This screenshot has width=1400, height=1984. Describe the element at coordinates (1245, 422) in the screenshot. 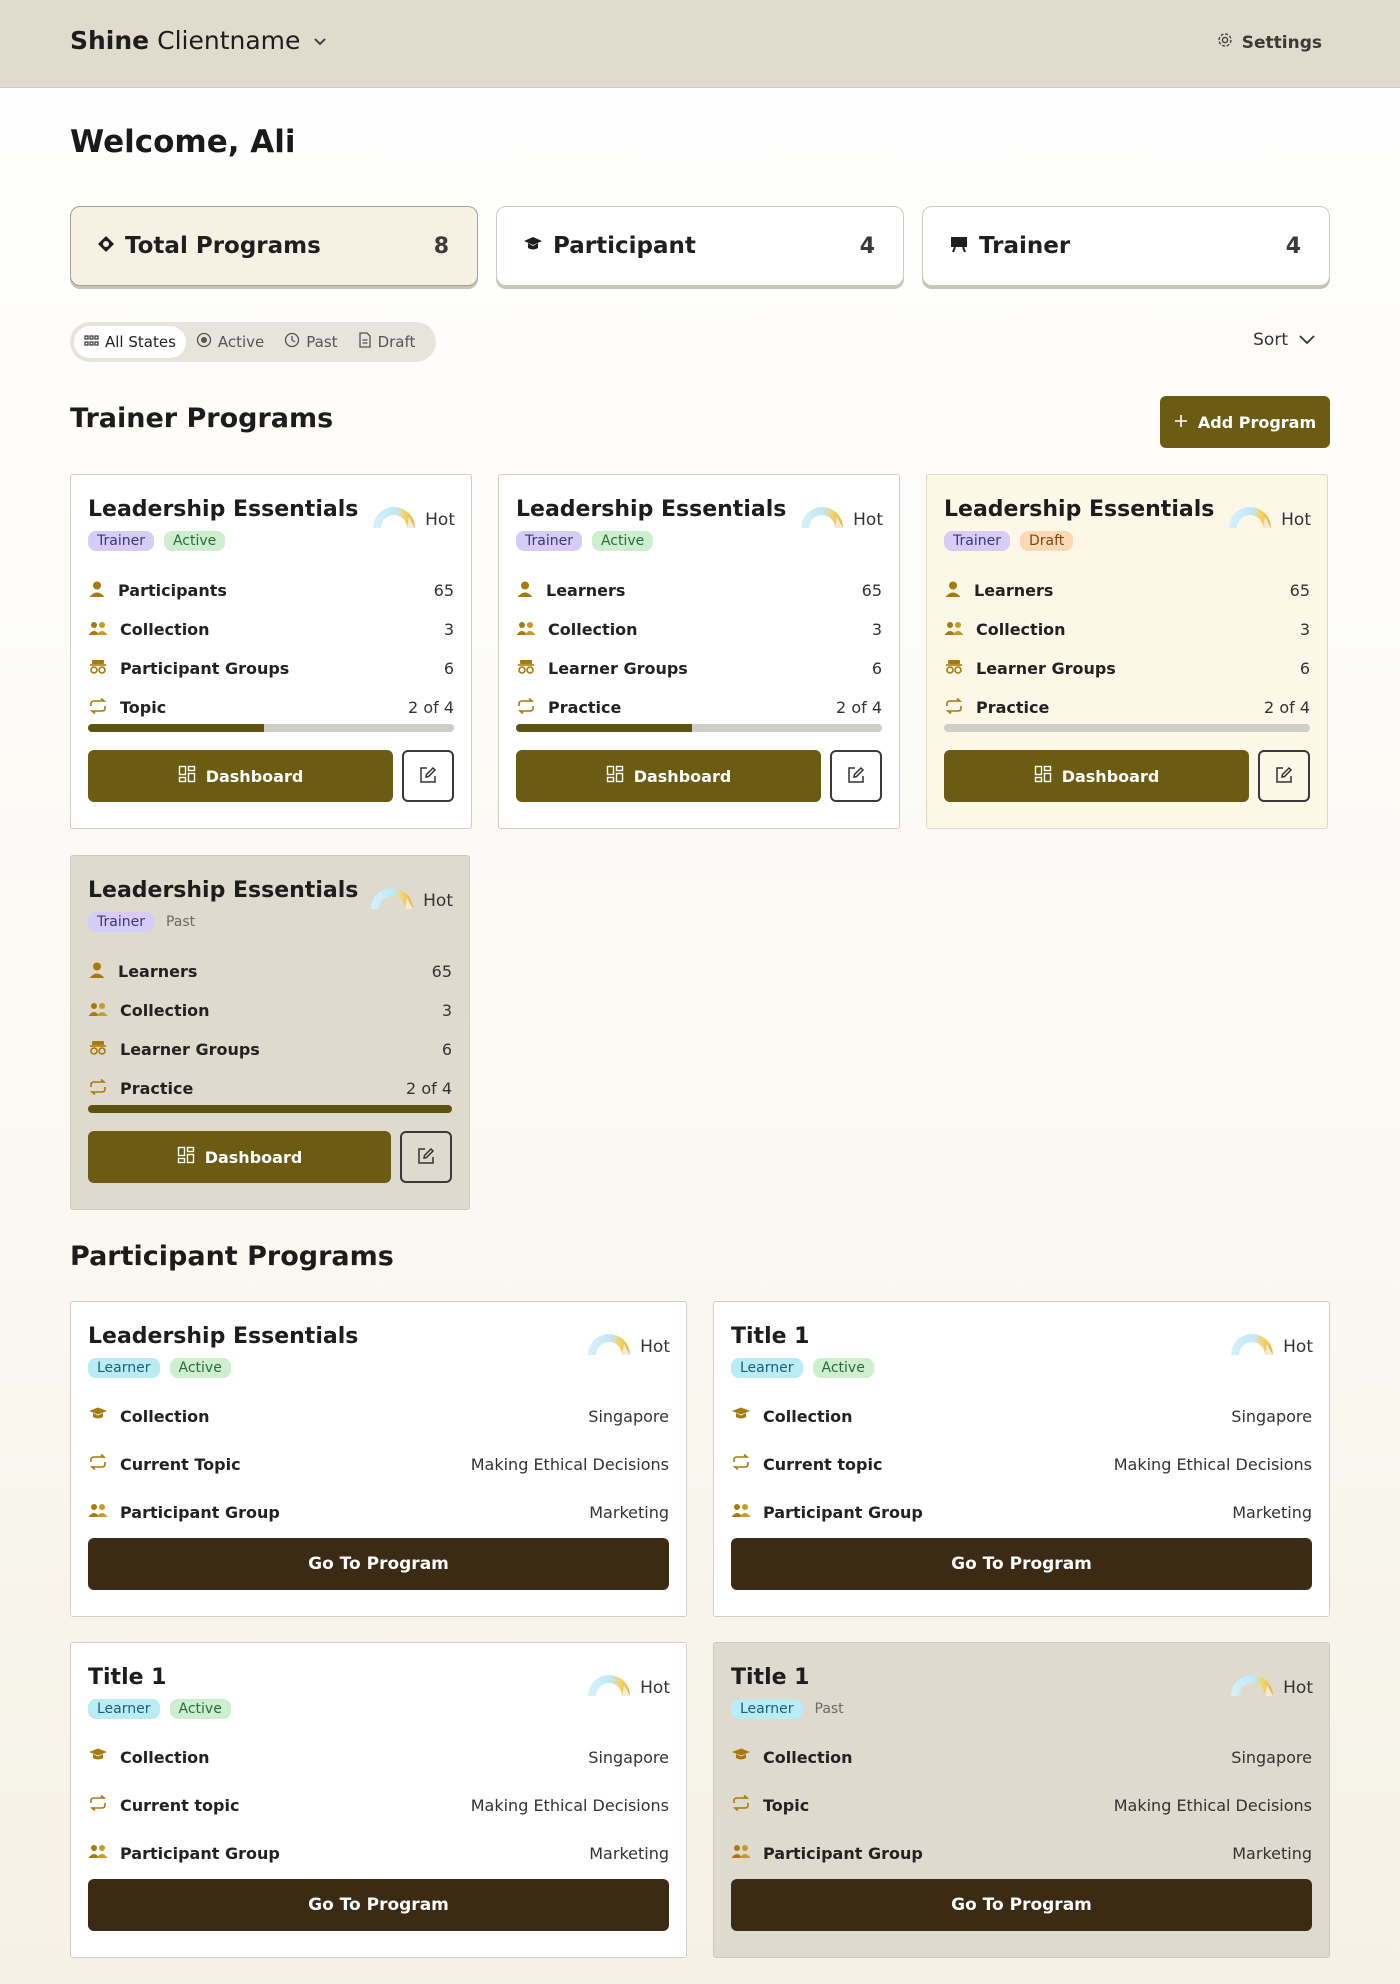

I see `add-program-button: Add Program` at that location.